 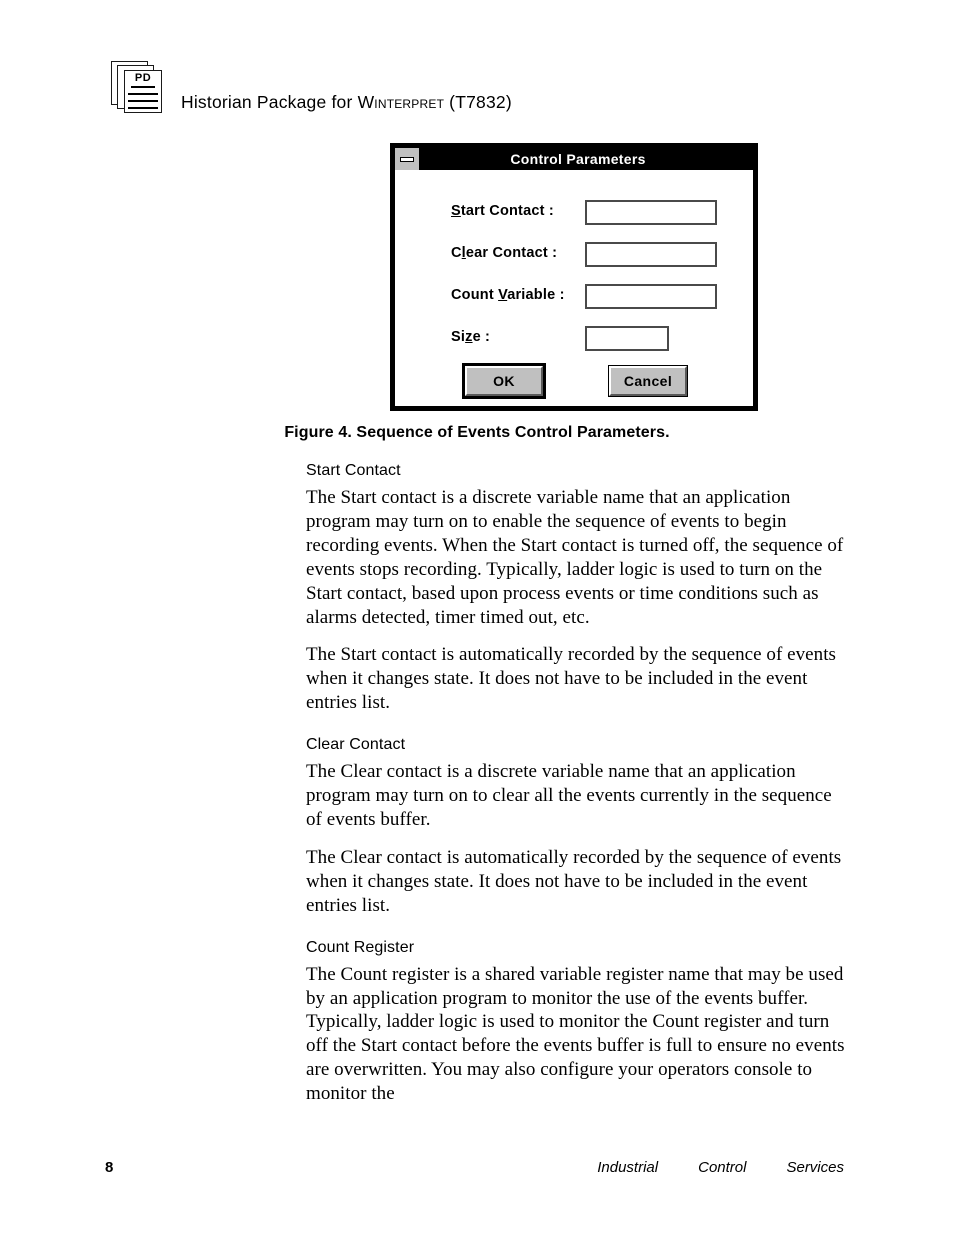 I want to click on size-input, so click(x=627, y=338).